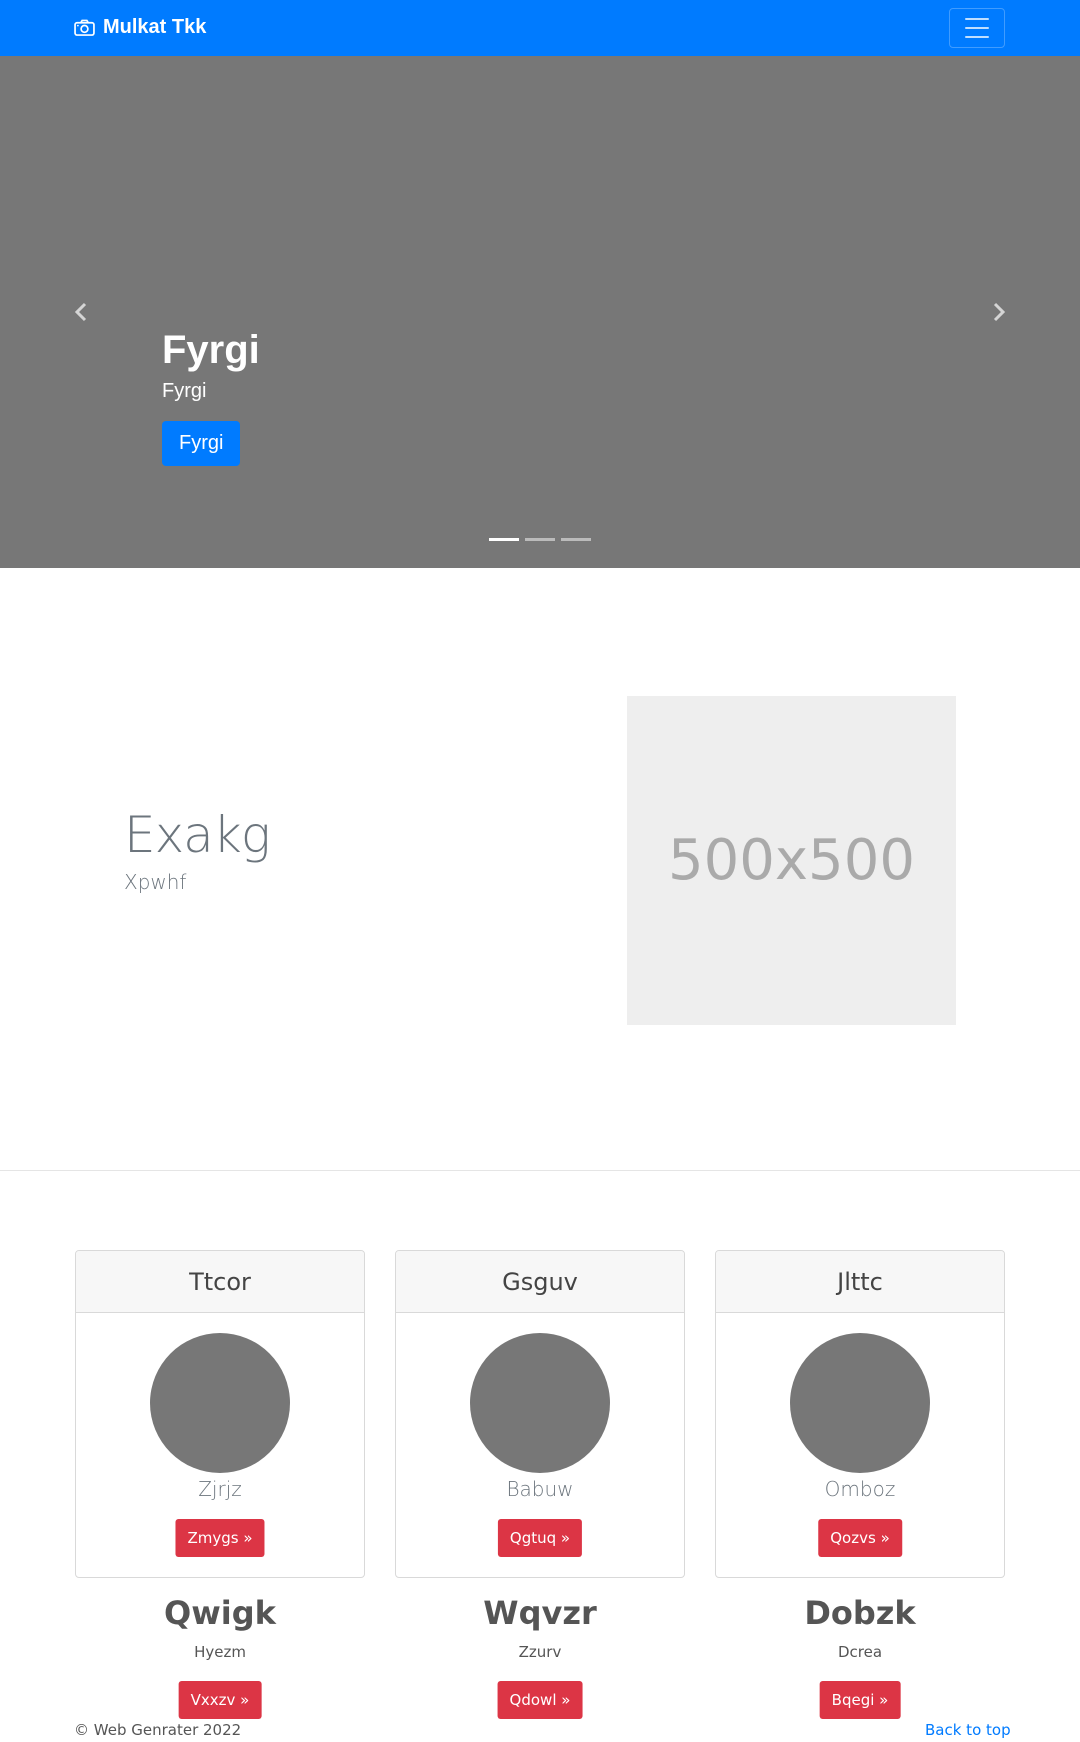 This screenshot has width=1080, height=1742. Describe the element at coordinates (860, 1700) in the screenshot. I see `column-button: Bqegi »` at that location.